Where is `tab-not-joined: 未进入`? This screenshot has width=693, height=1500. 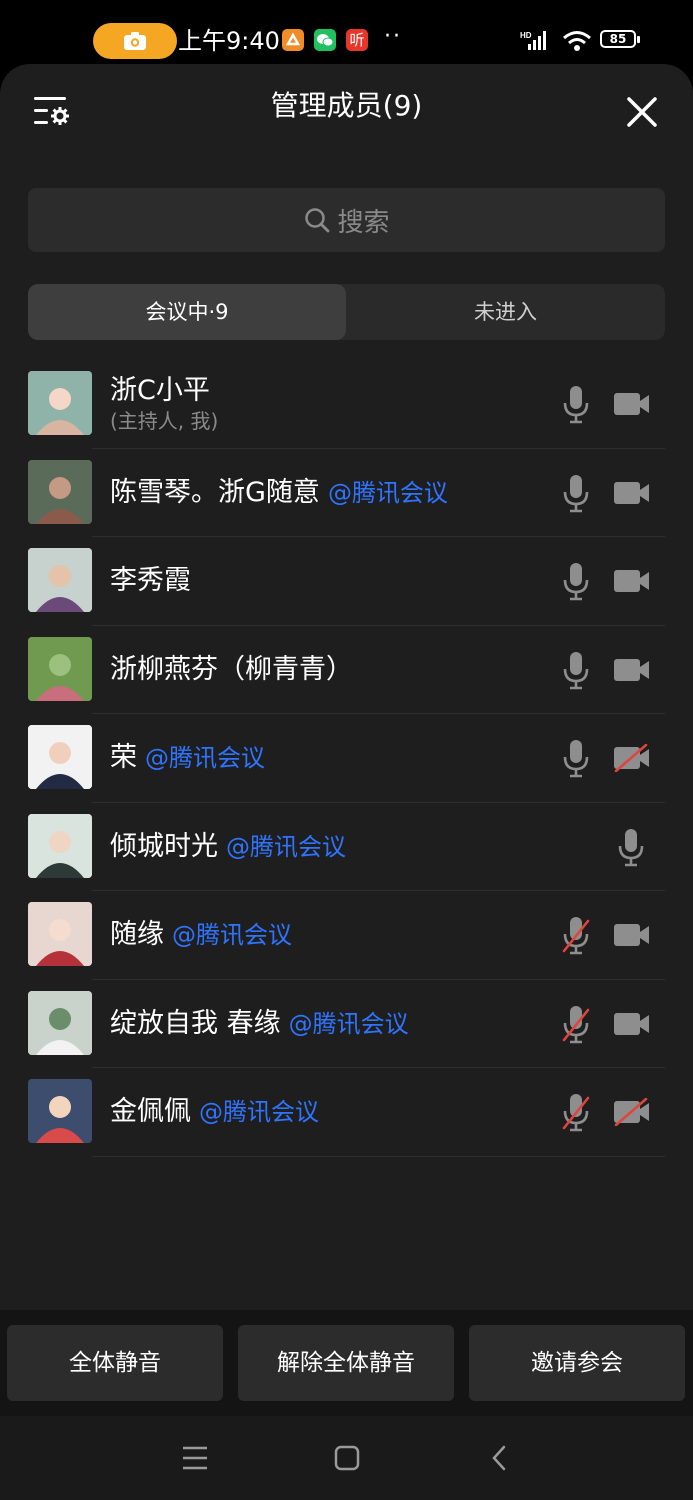
tab-not-joined: 未进入 is located at coordinates (505, 312).